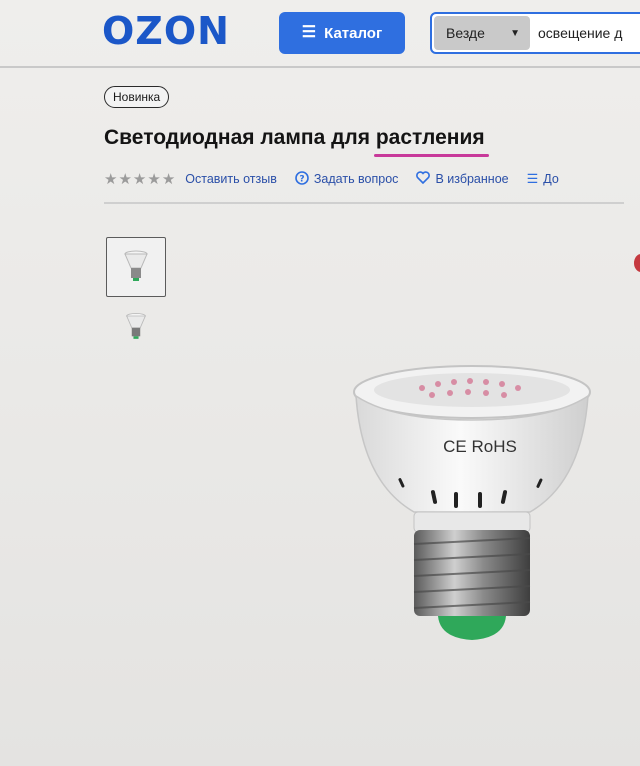 The height and width of the screenshot is (766, 640). I want to click on led-lamp-image: CE RoHS, so click(472, 502).